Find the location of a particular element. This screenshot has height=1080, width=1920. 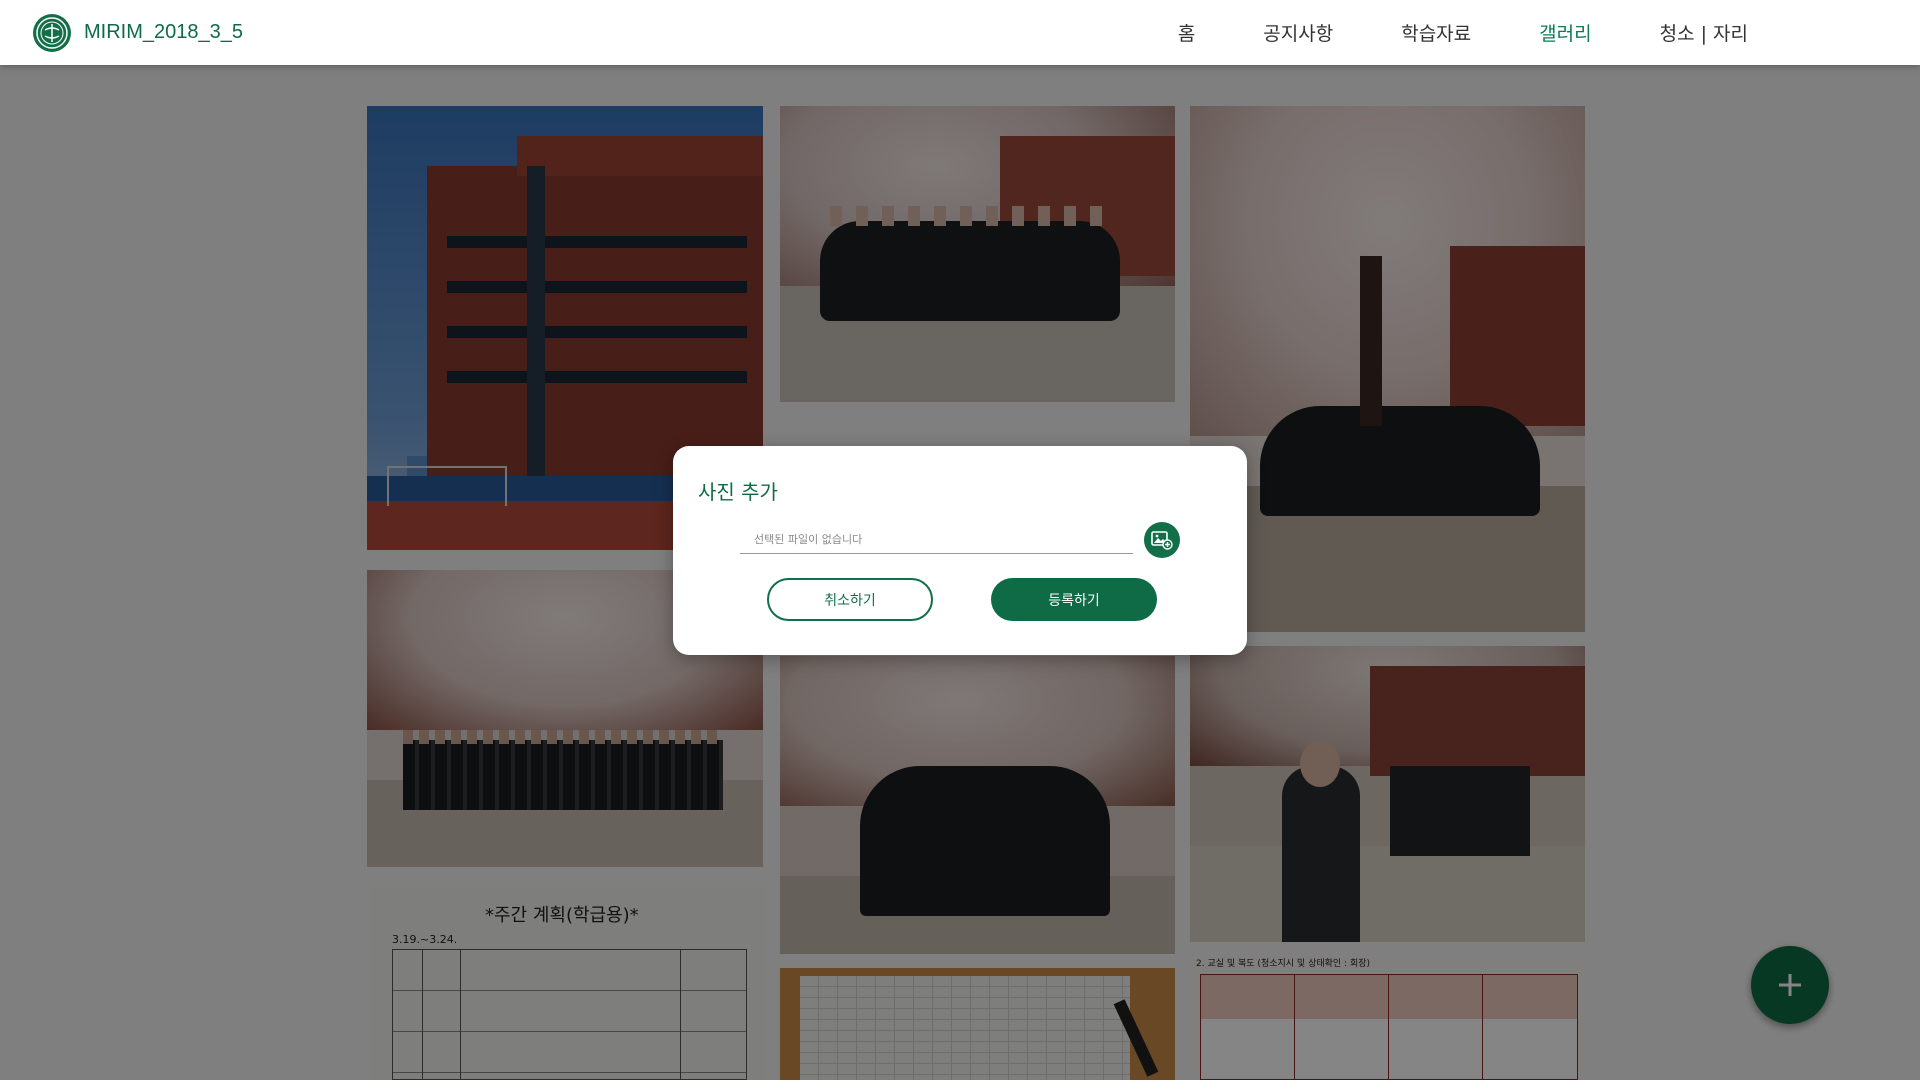

add-photo-modal: 사진 추가 취소하기 등록하기 is located at coordinates (960, 550).